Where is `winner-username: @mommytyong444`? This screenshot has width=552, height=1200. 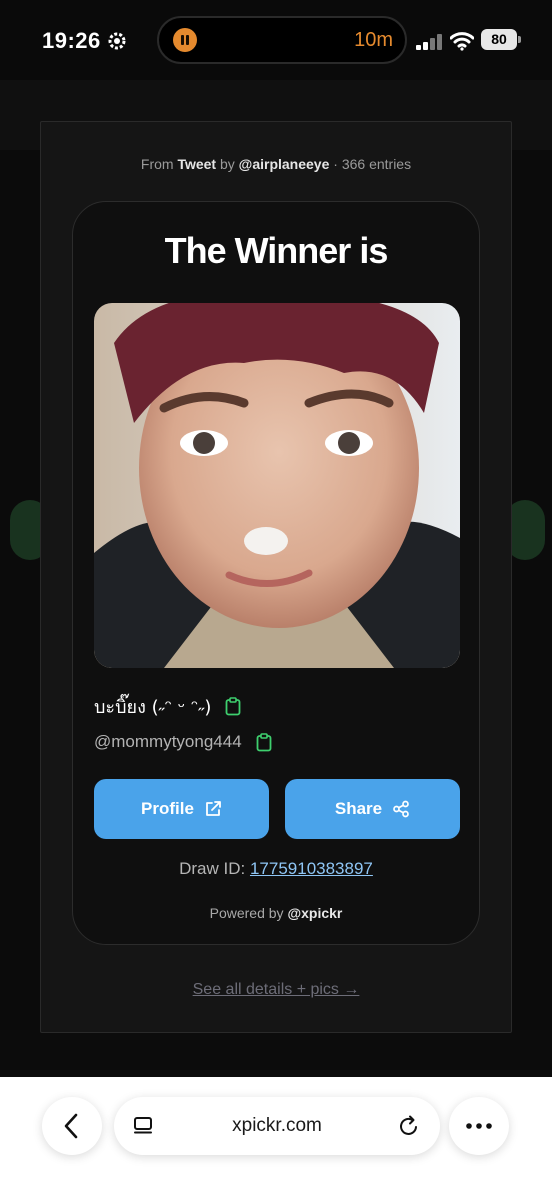
winner-username: @mommytyong444 is located at coordinates (168, 741).